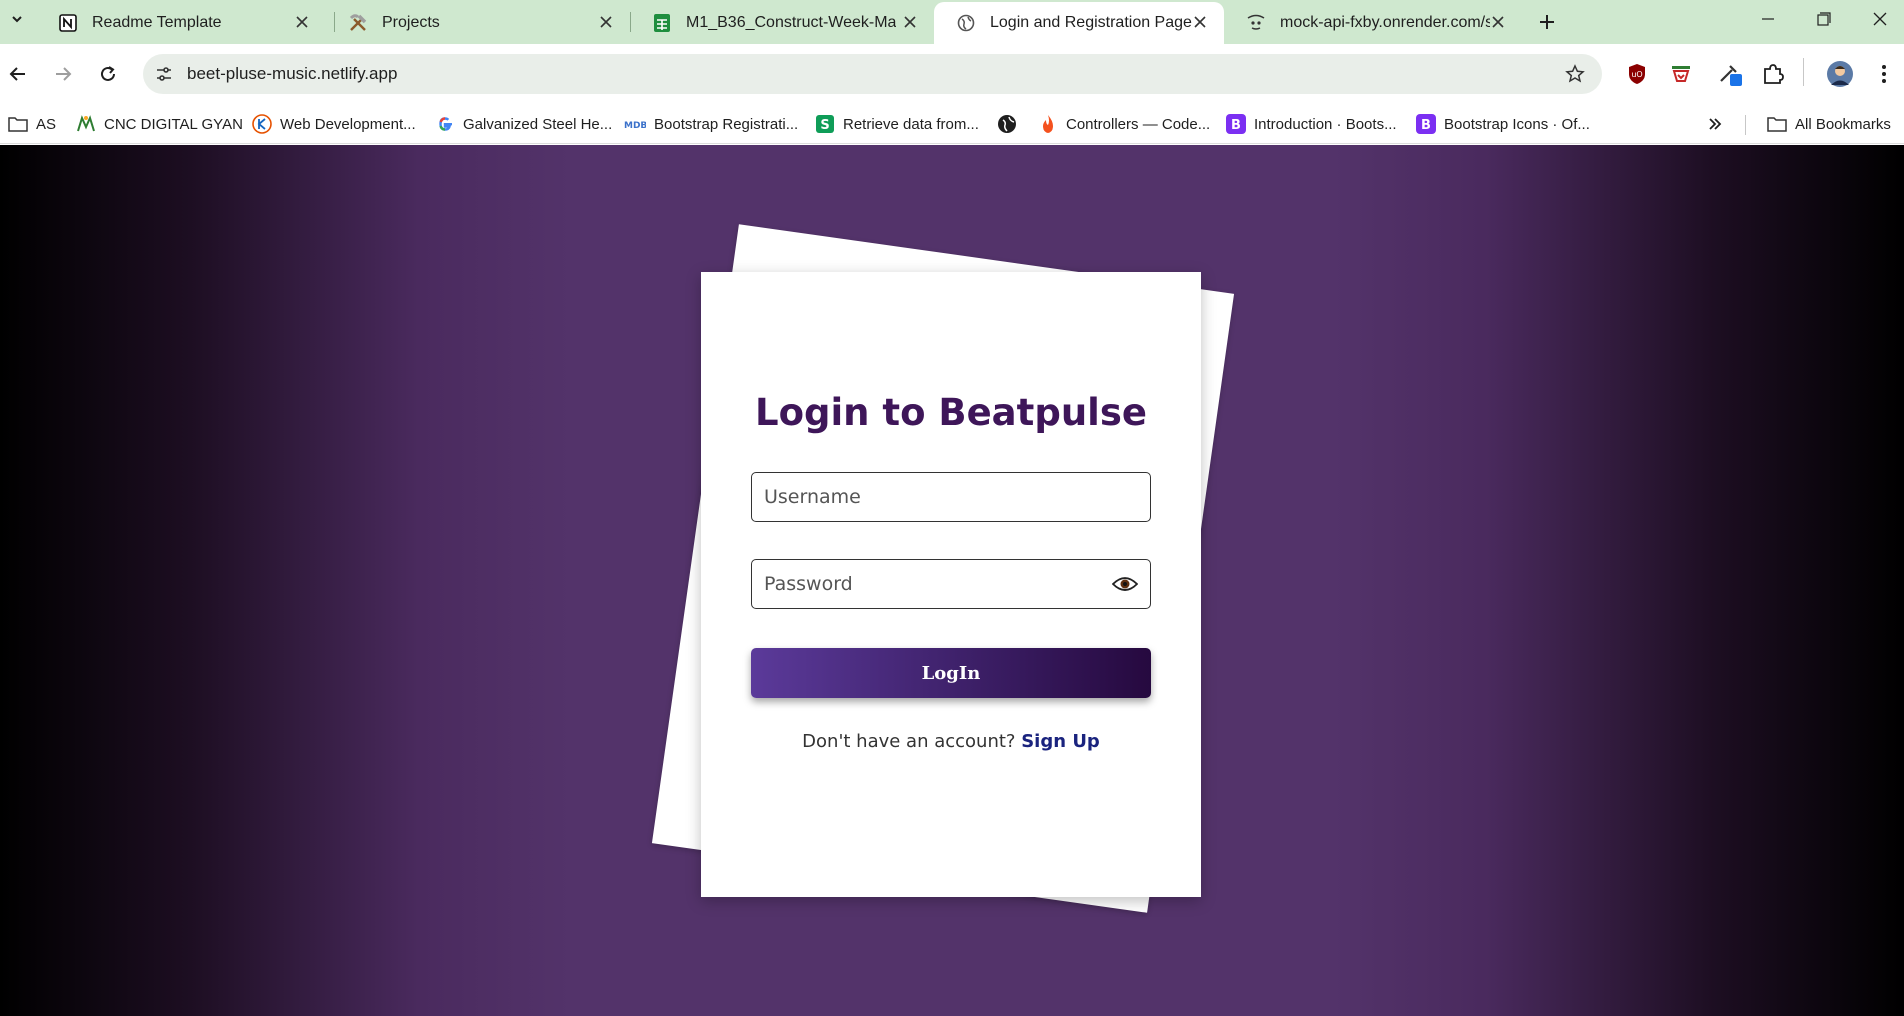 The width and height of the screenshot is (1904, 1016). What do you see at coordinates (1125, 584) in the screenshot?
I see `show-password-eye-icon` at bounding box center [1125, 584].